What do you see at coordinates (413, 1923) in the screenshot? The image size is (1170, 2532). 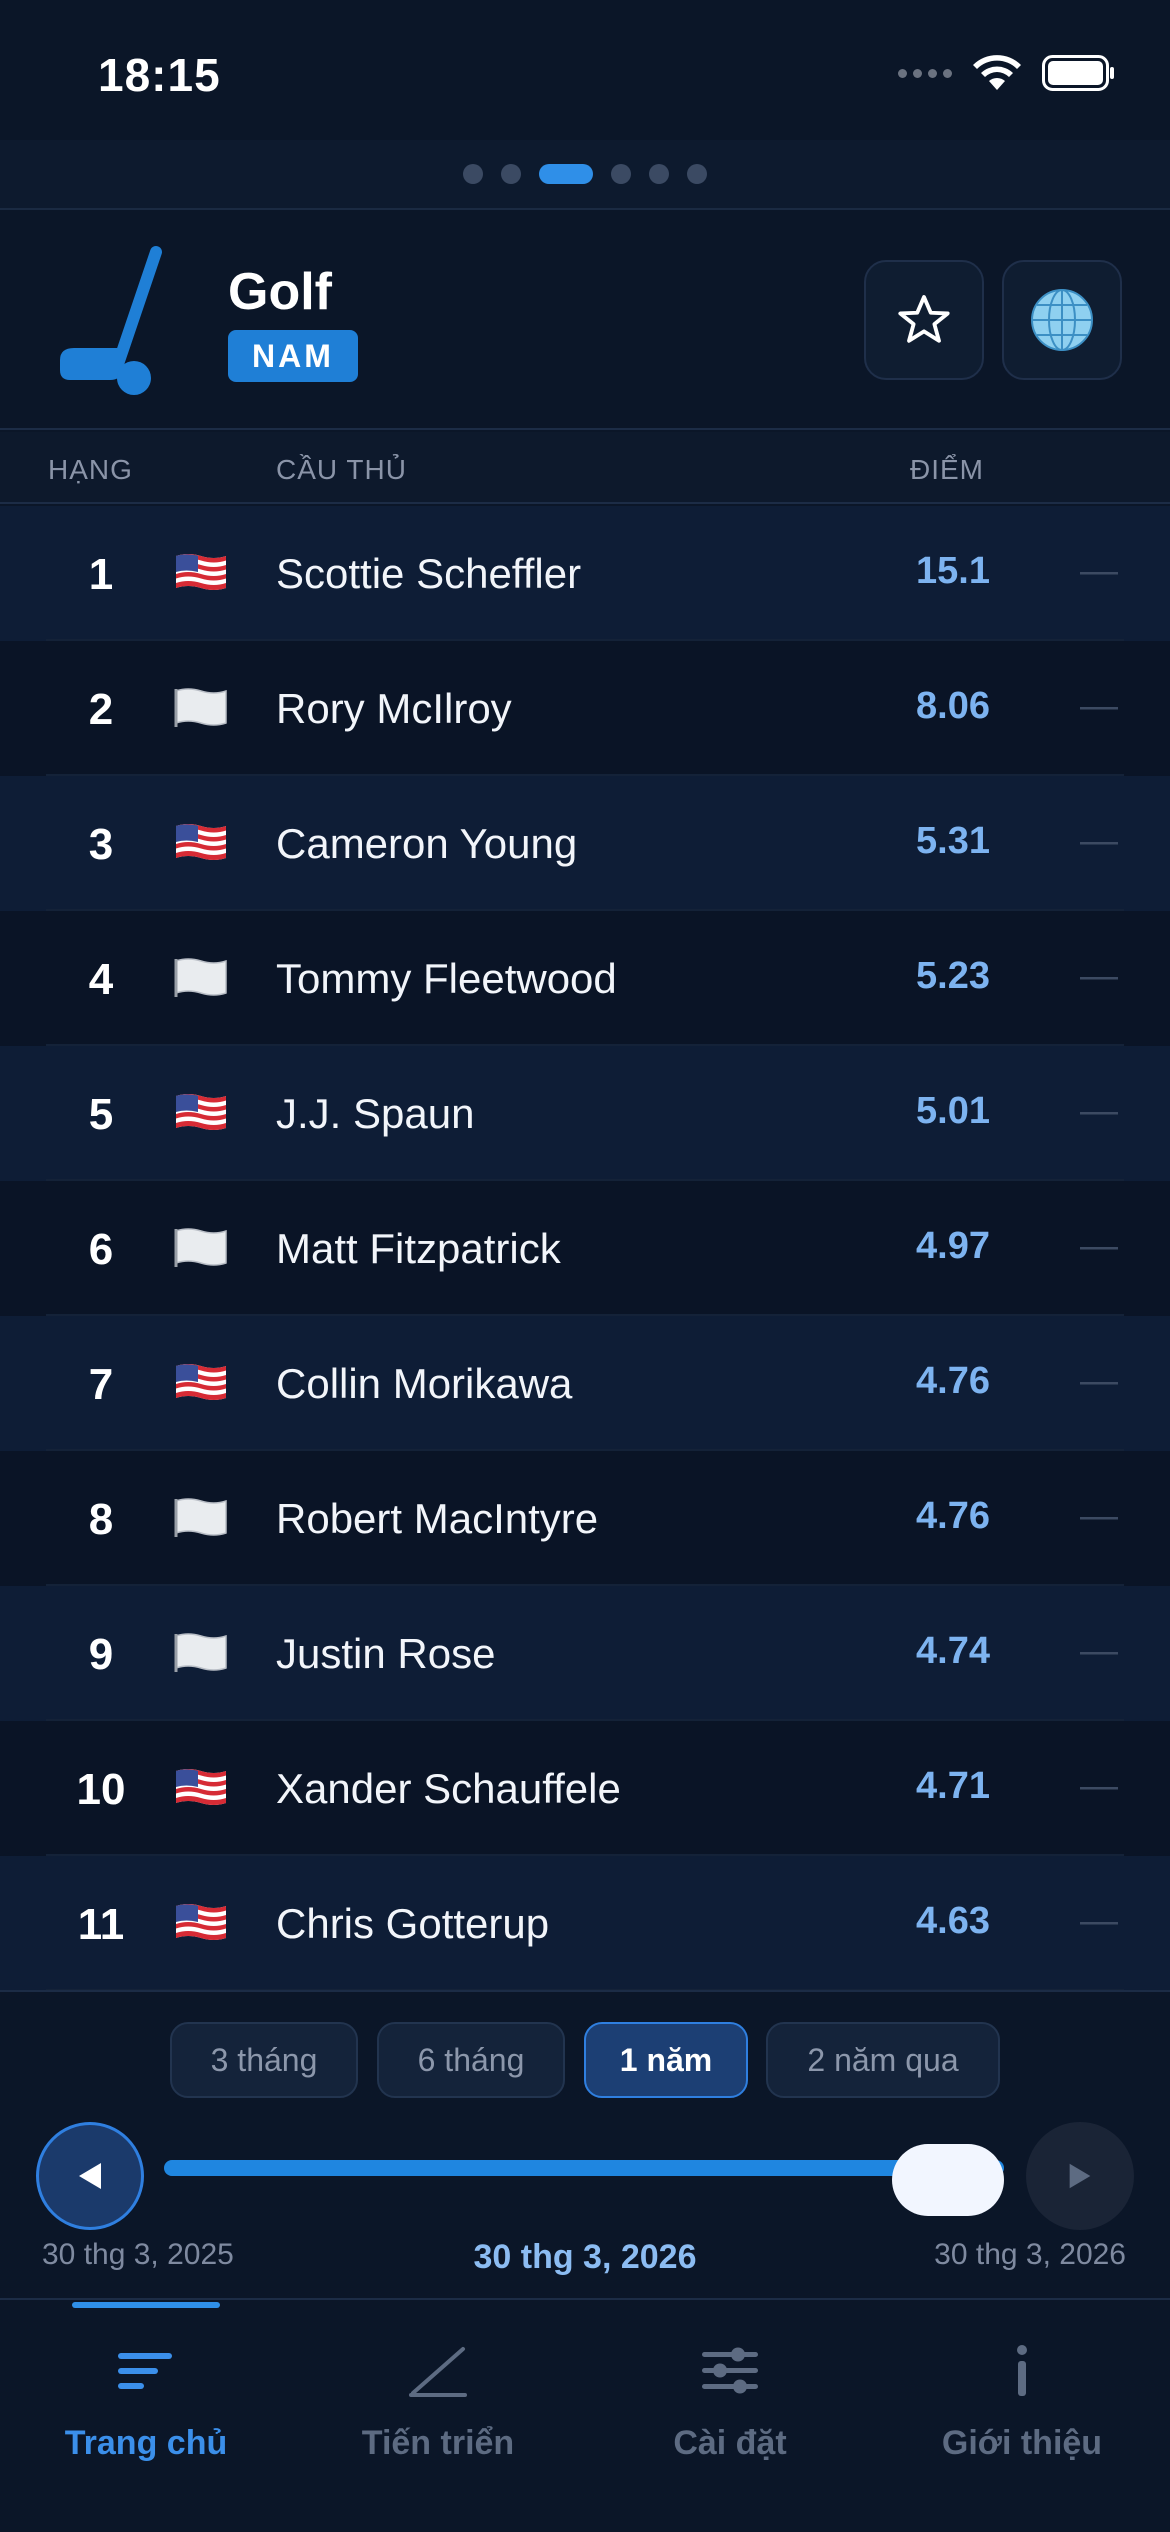 I see `player-name: Chris Gotterup` at bounding box center [413, 1923].